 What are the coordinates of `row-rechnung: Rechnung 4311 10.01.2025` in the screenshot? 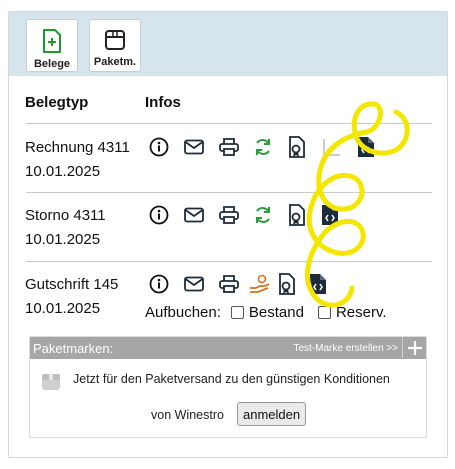 It's located at (77, 160).